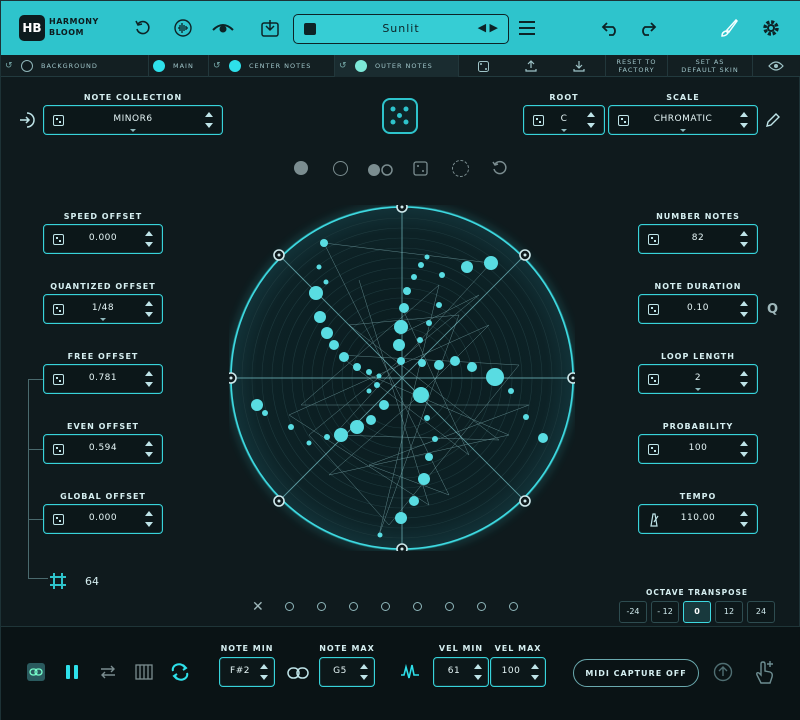 The width and height of the screenshot is (800, 720). I want to click on octave-option-minus24: -24, so click(633, 612).